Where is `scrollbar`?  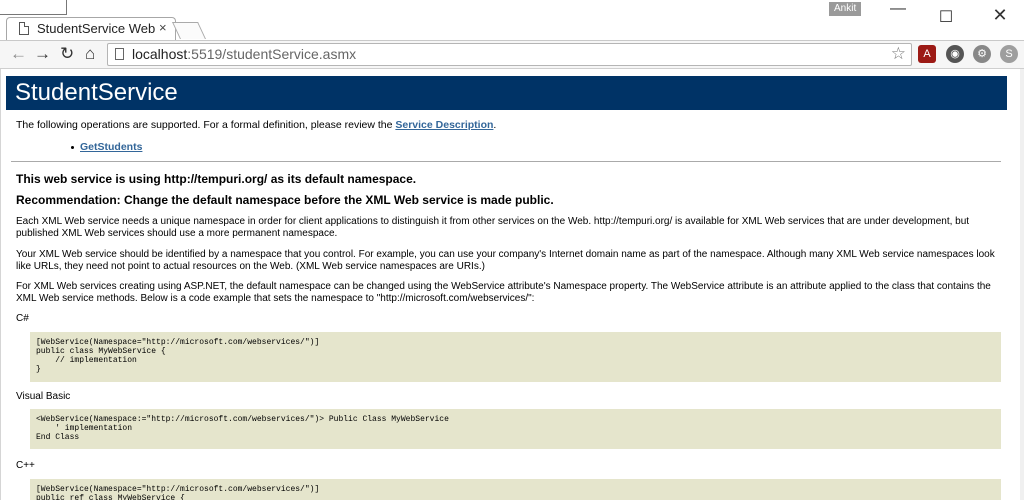
scrollbar is located at coordinates (1022, 284).